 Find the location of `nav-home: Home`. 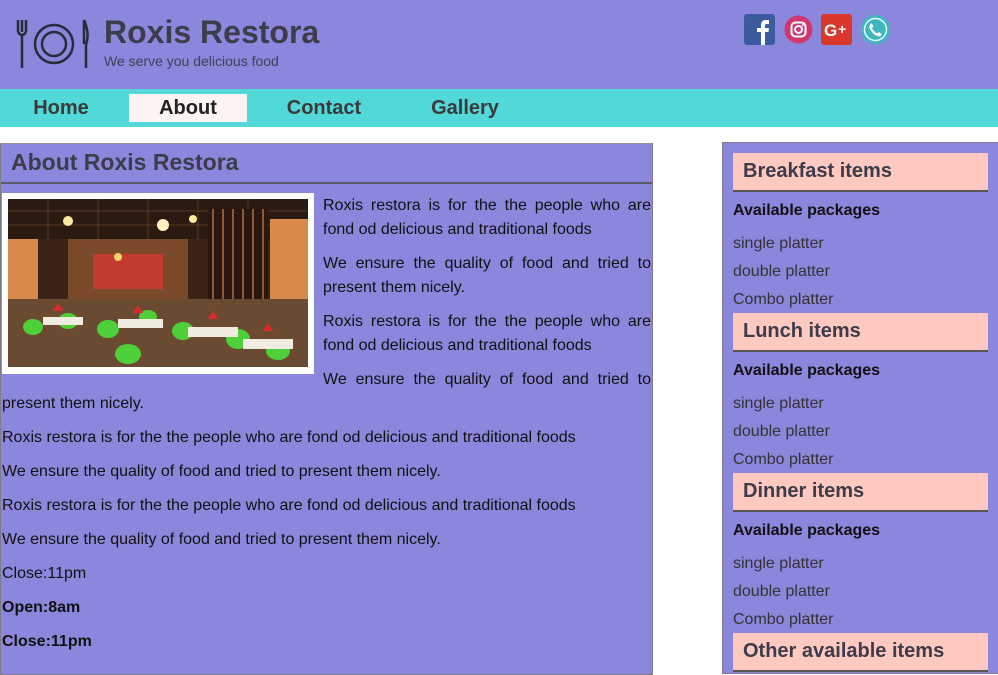

nav-home: Home is located at coordinates (61, 108).